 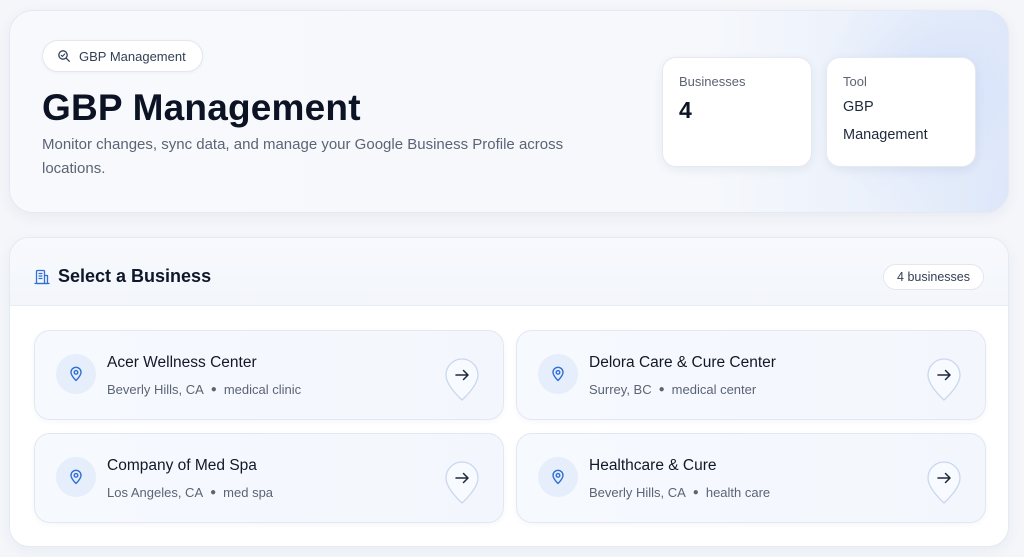 What do you see at coordinates (248, 492) in the screenshot?
I see `business-category: med spa` at bounding box center [248, 492].